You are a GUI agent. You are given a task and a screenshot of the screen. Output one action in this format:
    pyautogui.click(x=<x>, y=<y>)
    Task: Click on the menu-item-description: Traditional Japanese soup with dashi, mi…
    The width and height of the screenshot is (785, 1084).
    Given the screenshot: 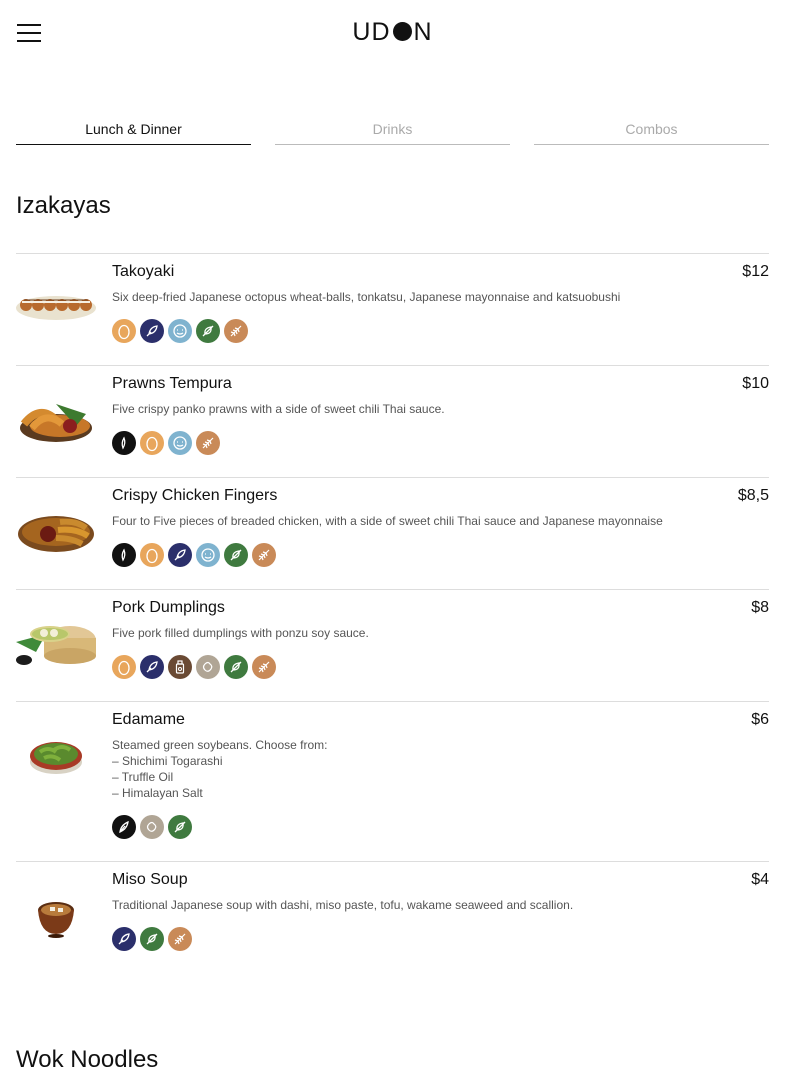 What is the action you would take?
    pyautogui.click(x=343, y=905)
    